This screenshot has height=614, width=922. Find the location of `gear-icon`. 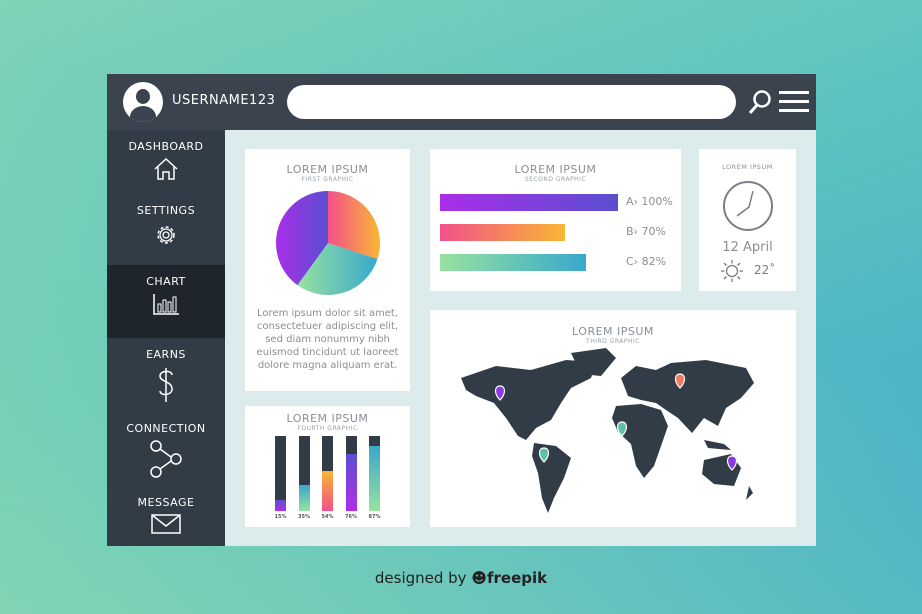

gear-icon is located at coordinates (166, 235).